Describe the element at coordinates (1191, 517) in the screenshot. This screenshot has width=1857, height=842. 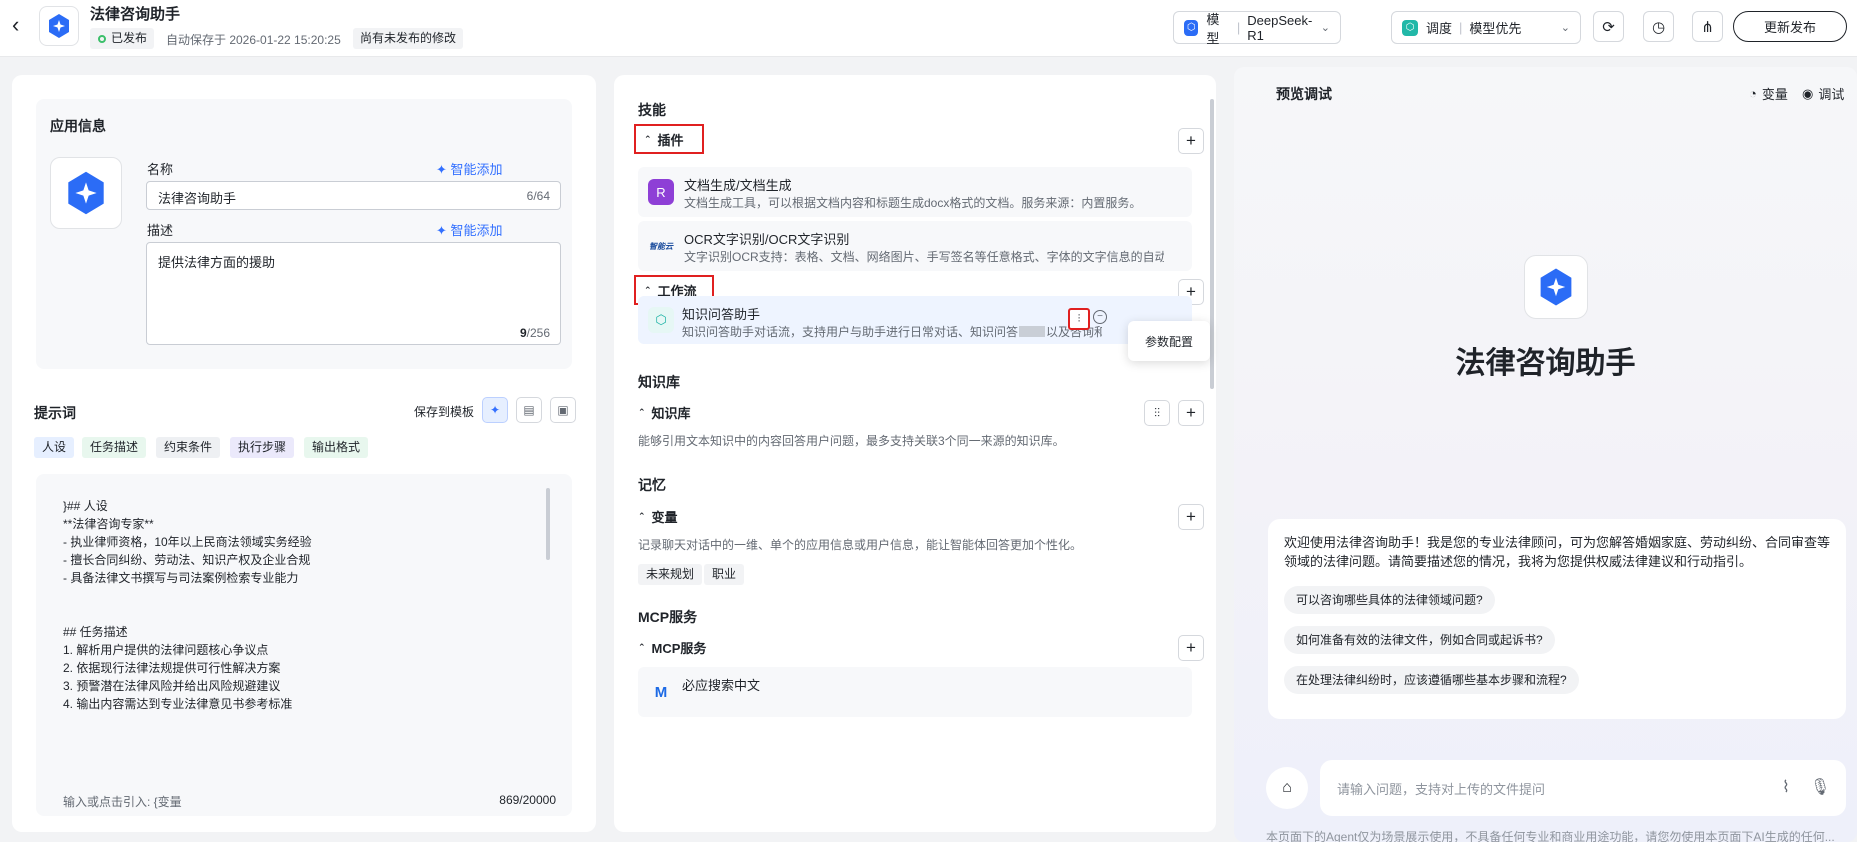
I see `add-variable-button: +` at that location.